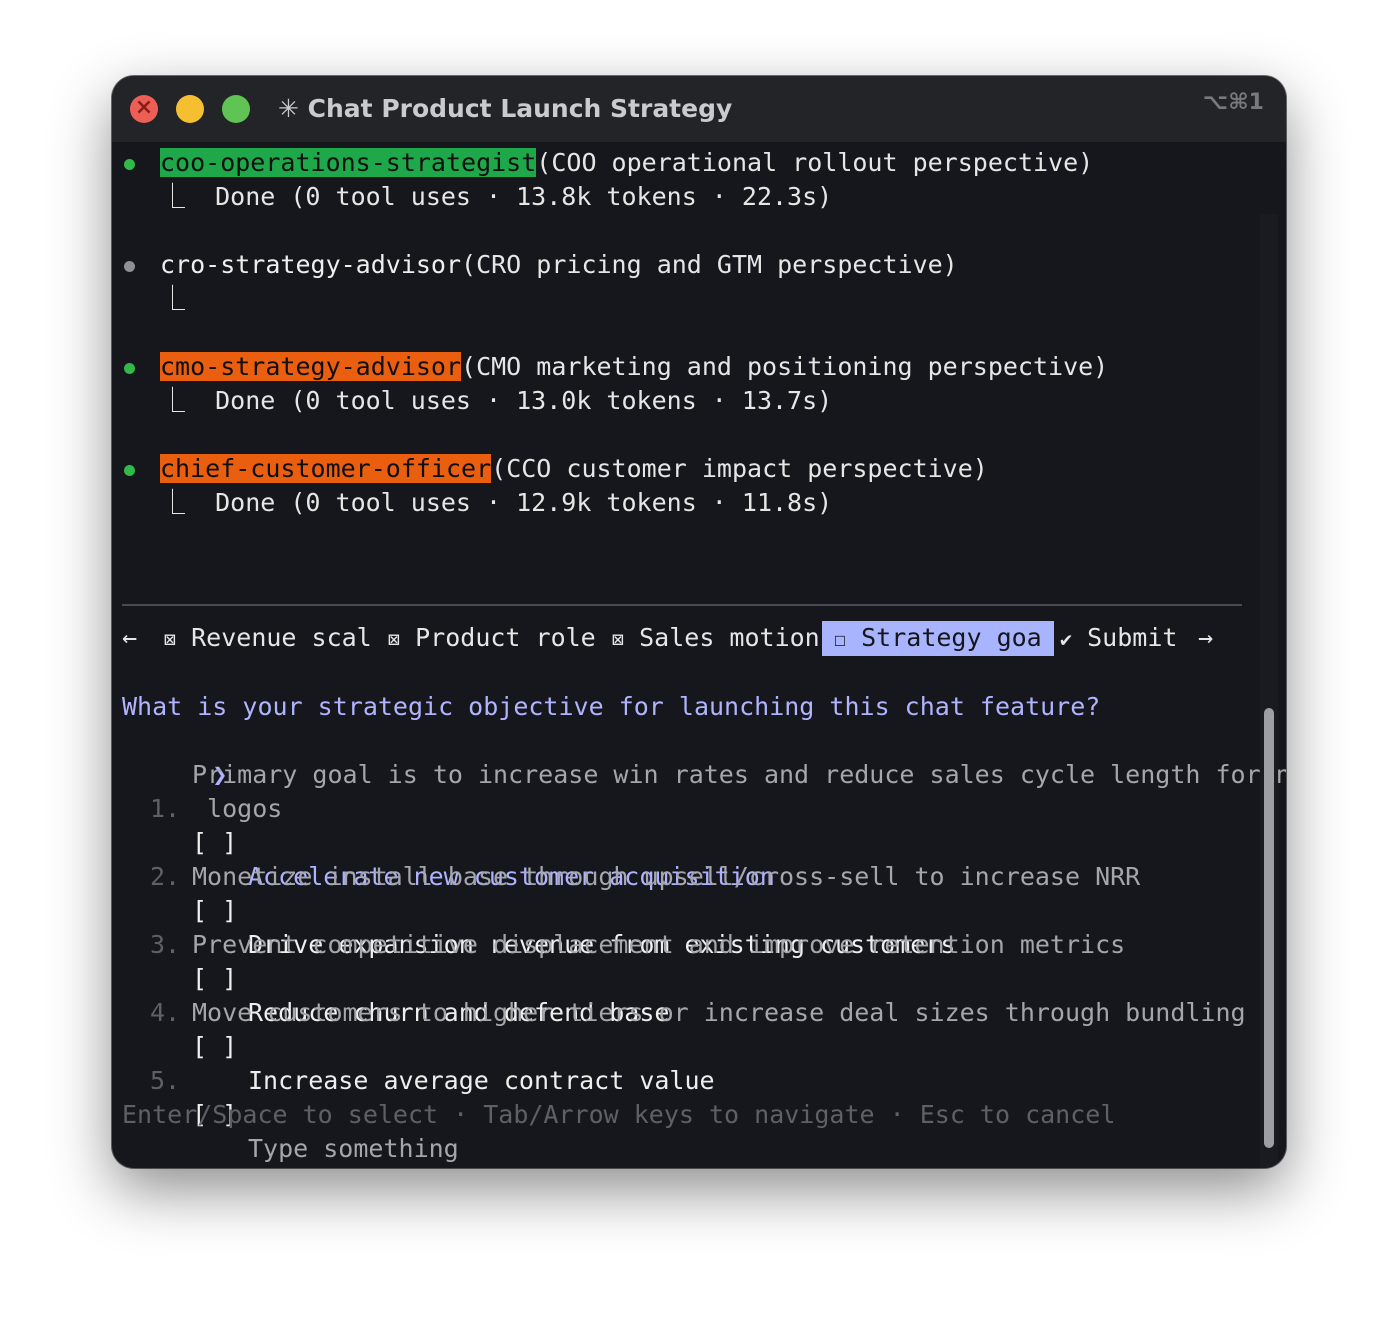 The width and height of the screenshot is (1398, 1318). What do you see at coordinates (353, 1148) in the screenshot?
I see `option-label: Type something` at bounding box center [353, 1148].